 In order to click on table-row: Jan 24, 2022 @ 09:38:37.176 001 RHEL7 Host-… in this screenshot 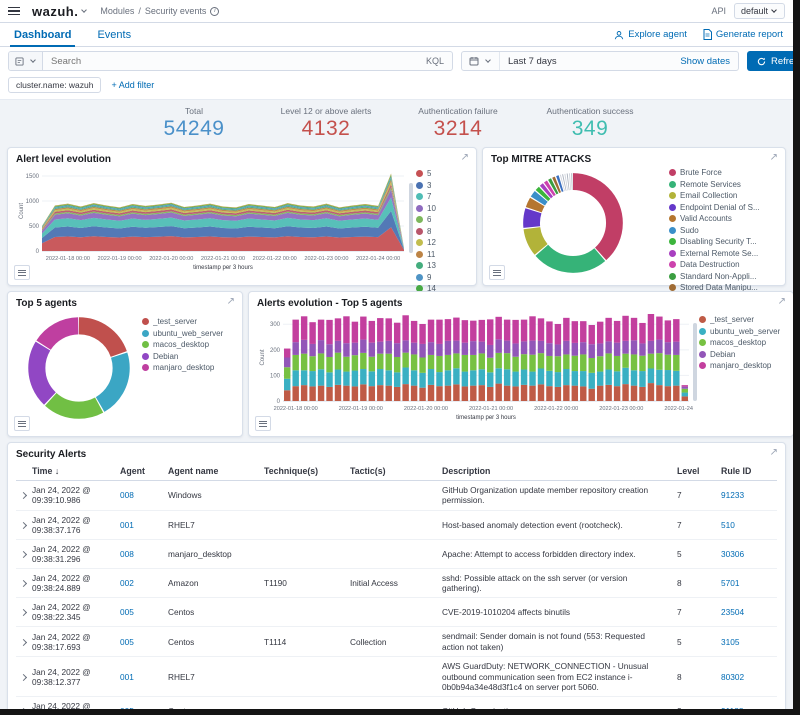, I will do `click(396, 525)`.